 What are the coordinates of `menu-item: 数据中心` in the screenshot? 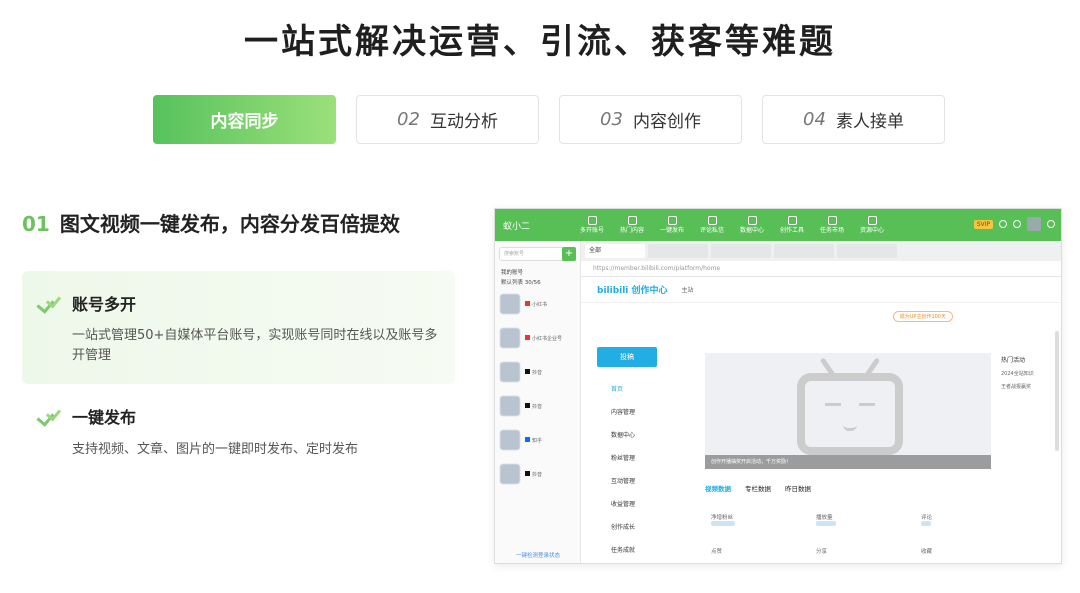 It's located at (636, 434).